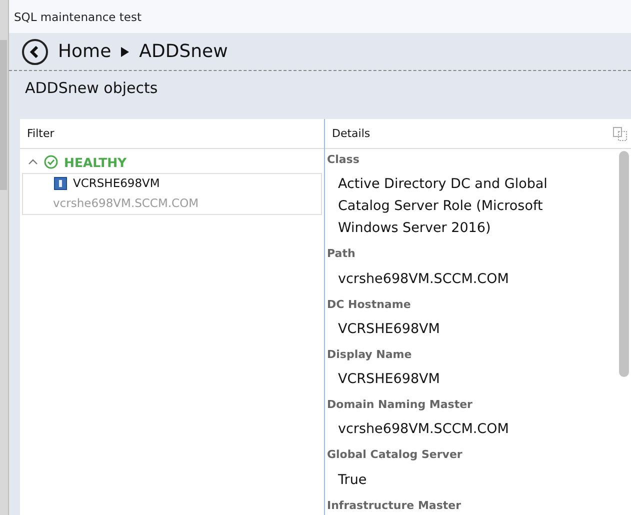 The width and height of the screenshot is (631, 515). I want to click on server-icon, so click(60, 183).